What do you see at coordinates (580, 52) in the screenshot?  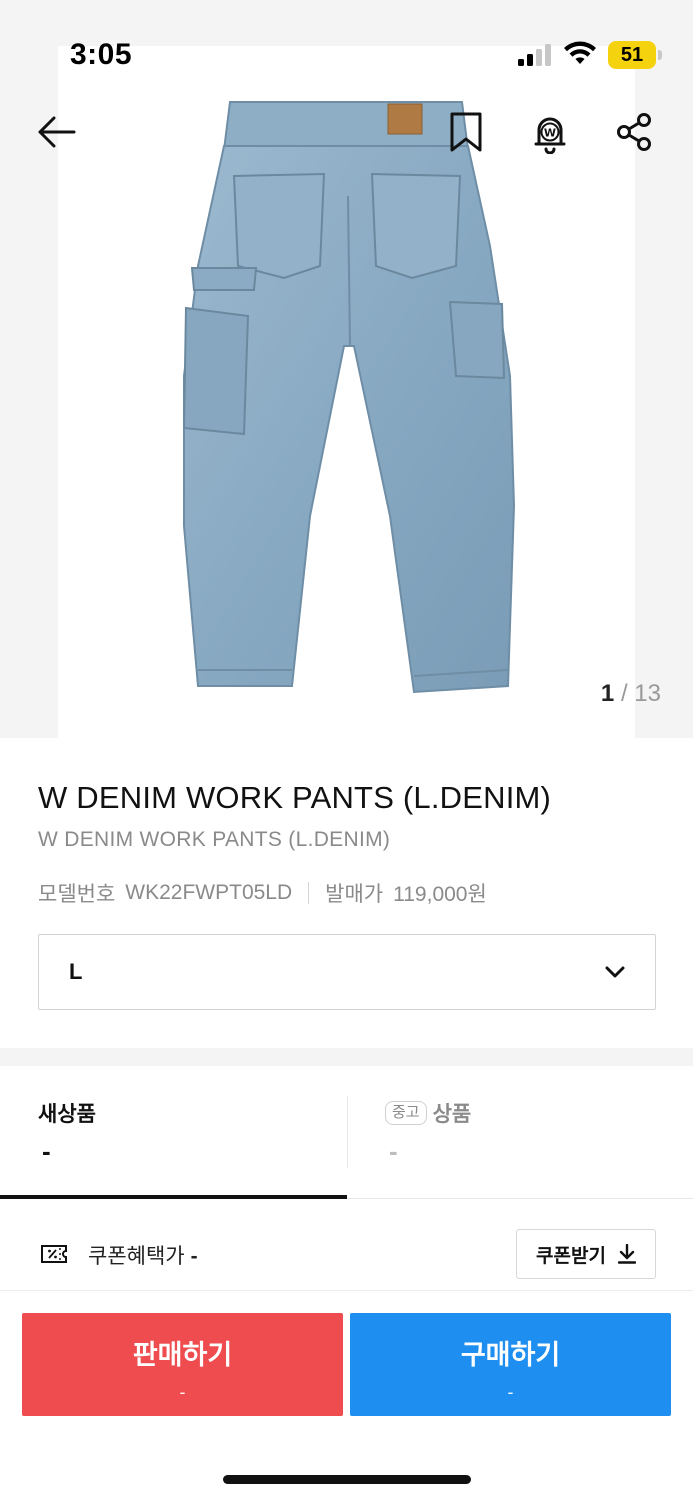 I see `wifi-icon` at bounding box center [580, 52].